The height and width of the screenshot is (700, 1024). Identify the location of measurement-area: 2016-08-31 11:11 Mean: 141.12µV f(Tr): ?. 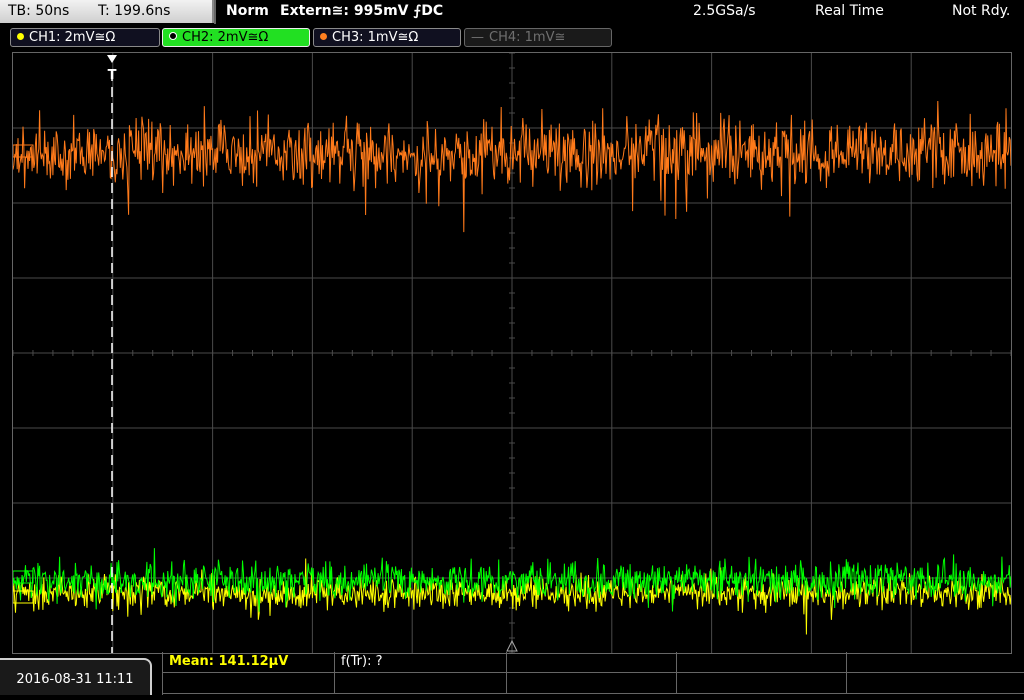
(512, 673).